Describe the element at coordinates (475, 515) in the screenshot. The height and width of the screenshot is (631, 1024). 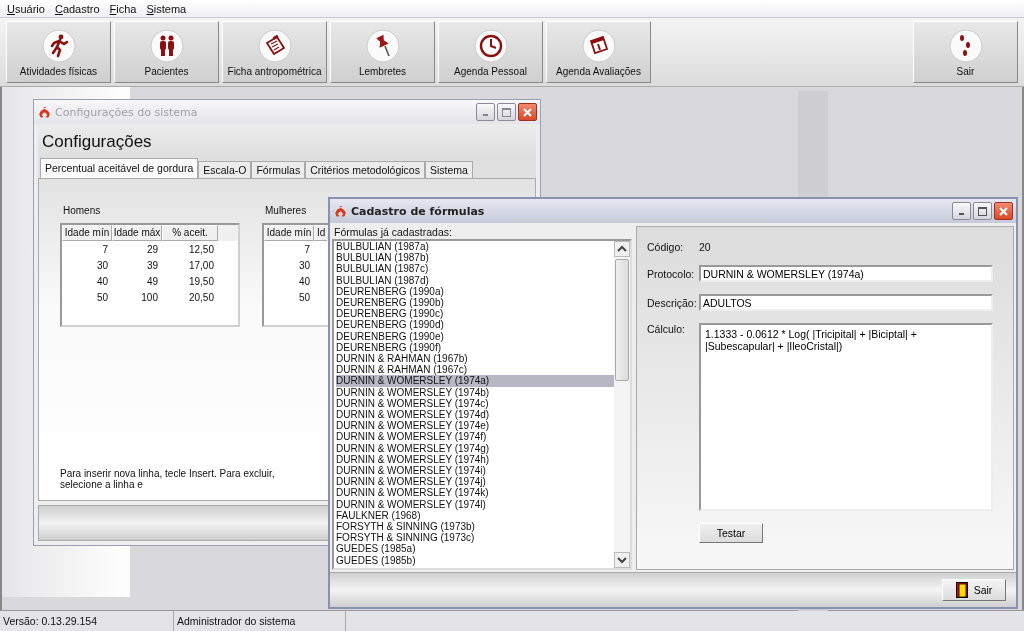
I see `list-item: FAULKNER (1968)` at that location.